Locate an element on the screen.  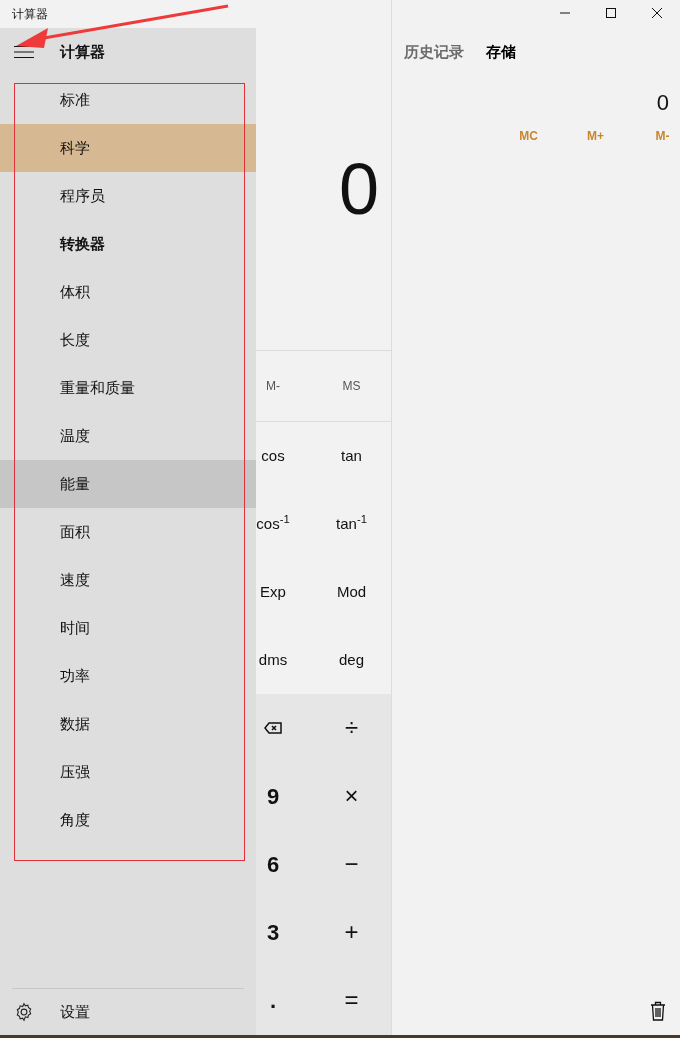
nav-item: 体积 is located at coordinates (128, 292).